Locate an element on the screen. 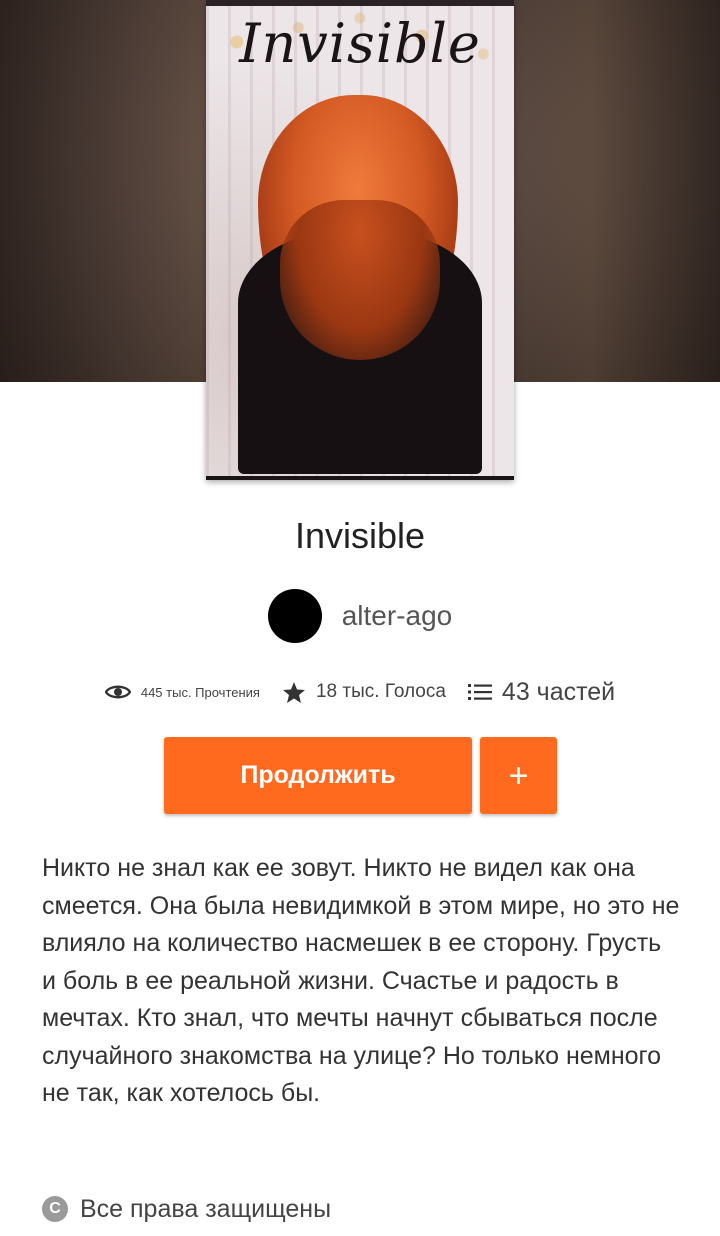 This screenshot has height=1236, width=720. votes-stat: 18 тыс. Голоса is located at coordinates (364, 692).